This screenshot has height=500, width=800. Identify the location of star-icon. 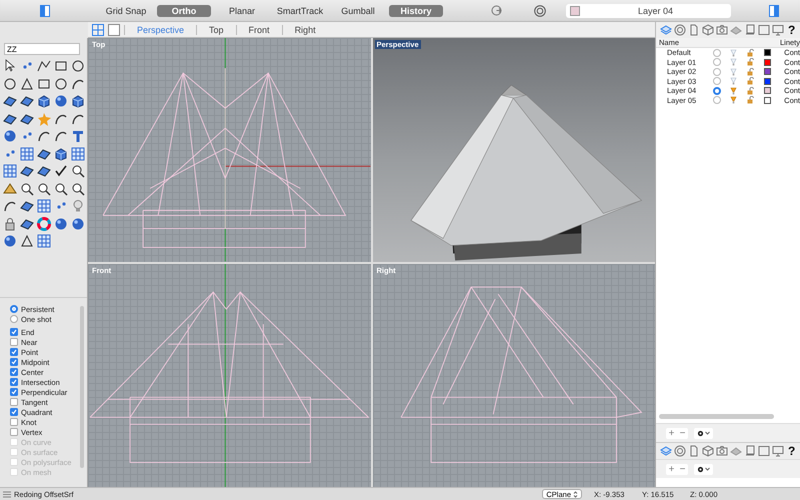
(44, 119).